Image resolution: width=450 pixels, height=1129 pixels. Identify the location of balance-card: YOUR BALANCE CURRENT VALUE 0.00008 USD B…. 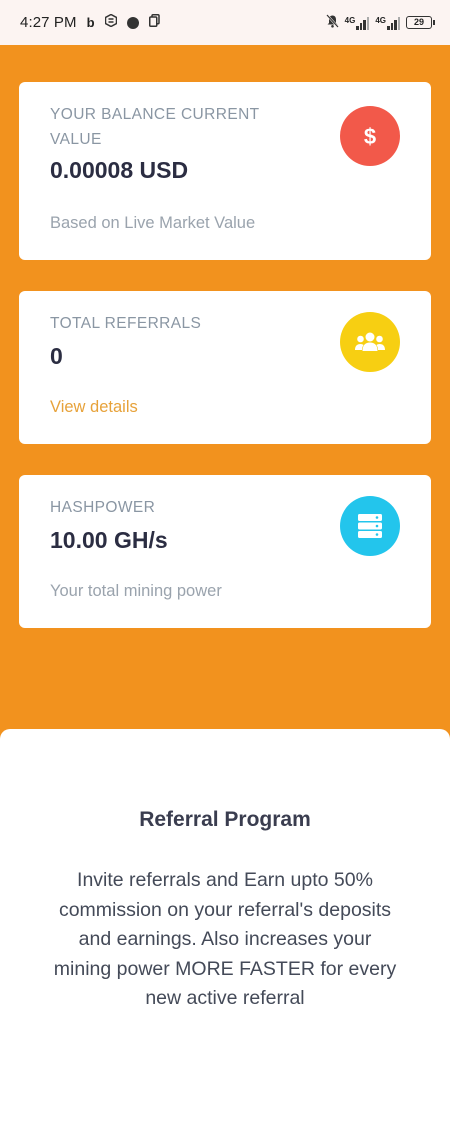
(225, 171).